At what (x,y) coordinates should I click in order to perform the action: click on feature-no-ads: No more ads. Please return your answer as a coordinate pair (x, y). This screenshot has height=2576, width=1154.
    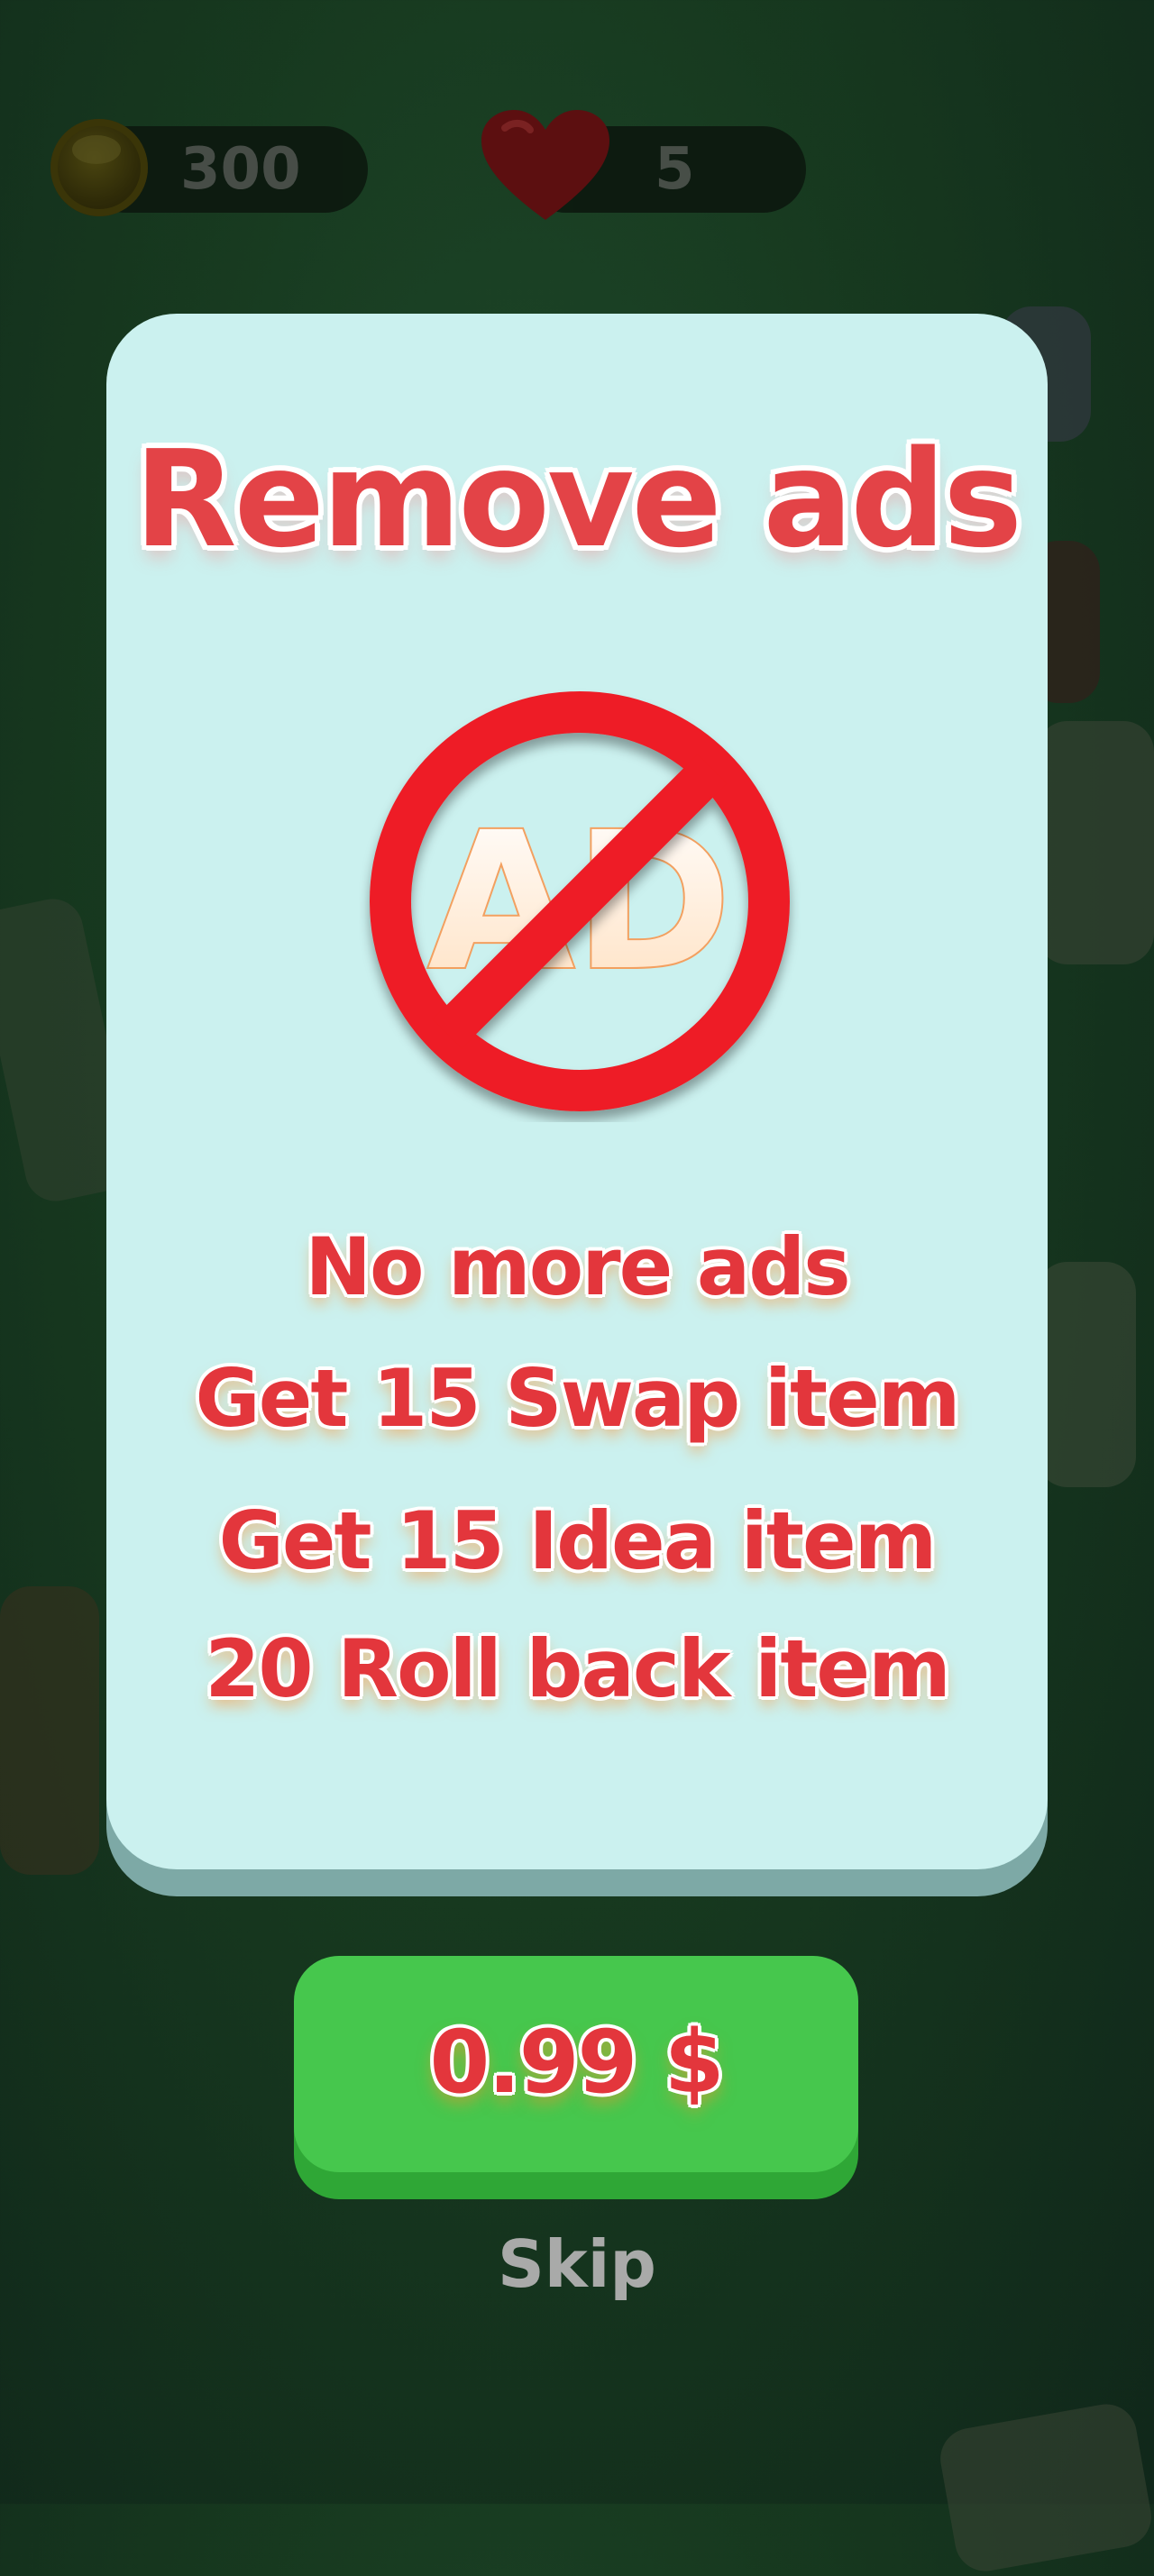
    Looking at the image, I should click on (577, 1266).